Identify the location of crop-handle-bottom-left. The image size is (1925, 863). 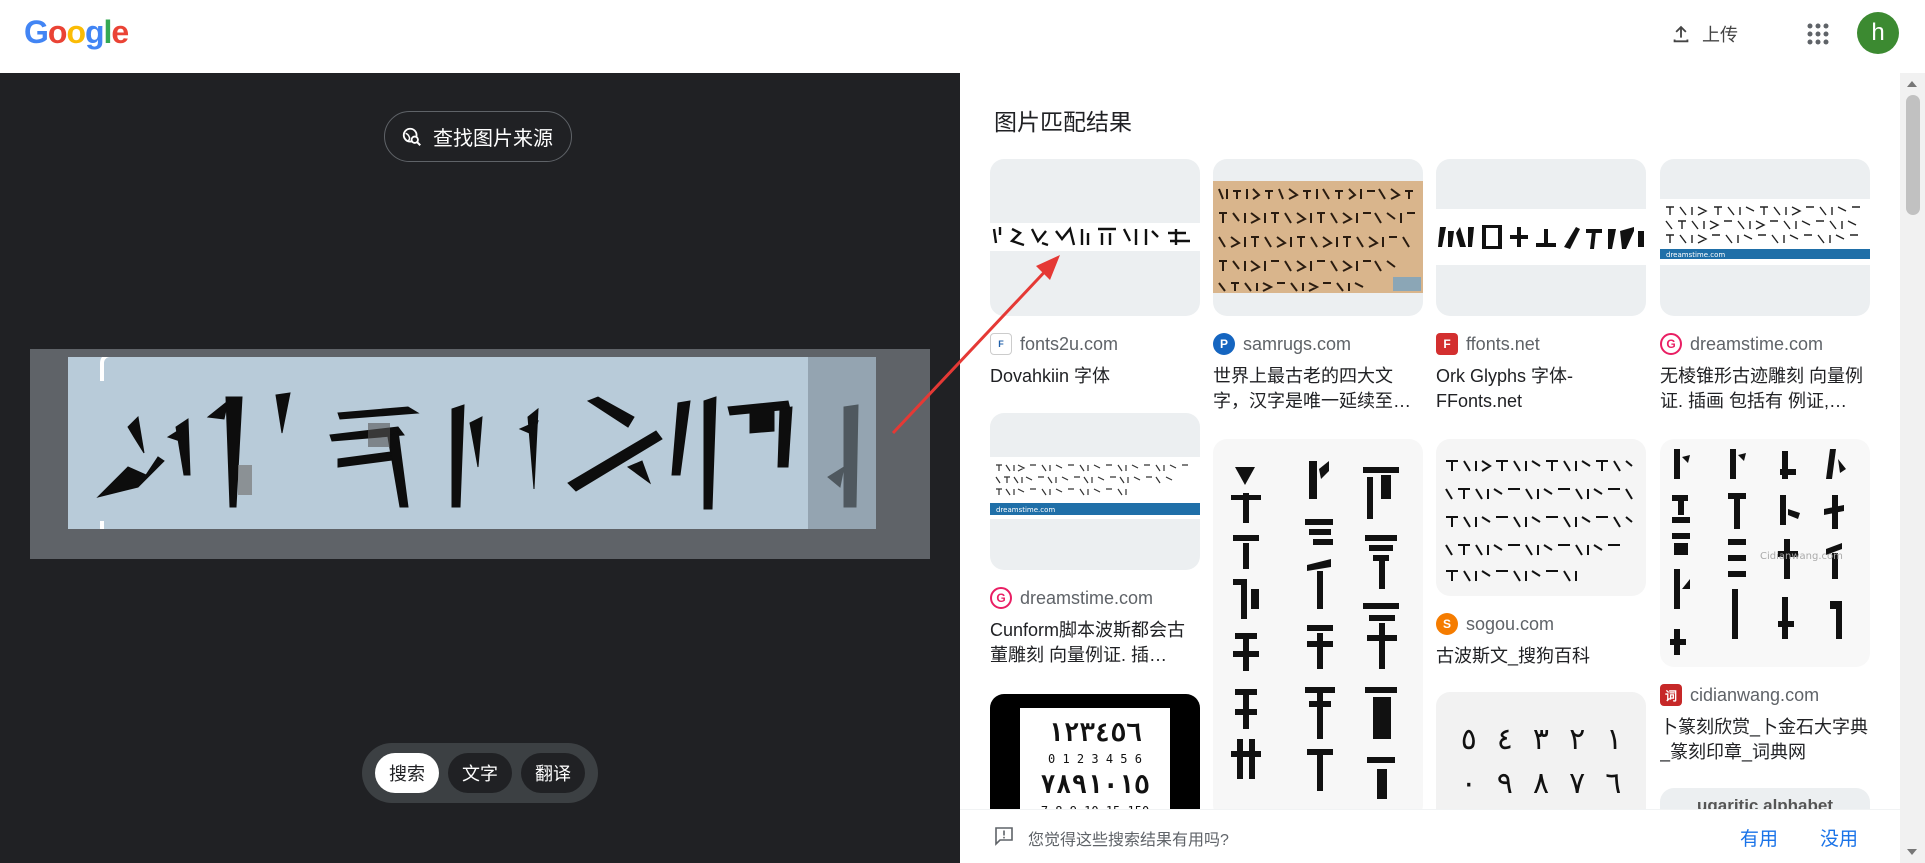
(114, 525).